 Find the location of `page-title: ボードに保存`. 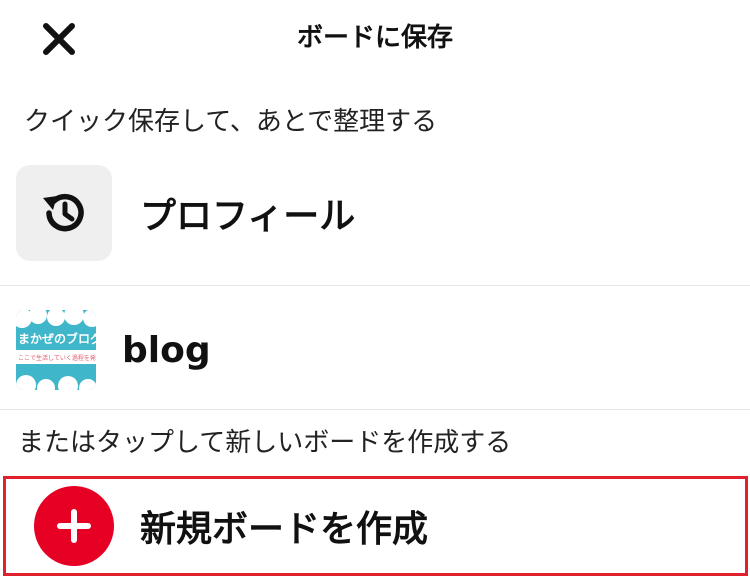

page-title: ボードに保存 is located at coordinates (374, 38).